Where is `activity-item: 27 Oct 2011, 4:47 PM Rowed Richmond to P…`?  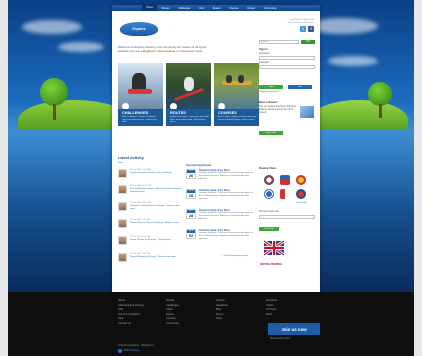
activity-item: 27 Oct 2011, 4:47 PM Rowed Richmond to P… is located at coordinates (150, 260).